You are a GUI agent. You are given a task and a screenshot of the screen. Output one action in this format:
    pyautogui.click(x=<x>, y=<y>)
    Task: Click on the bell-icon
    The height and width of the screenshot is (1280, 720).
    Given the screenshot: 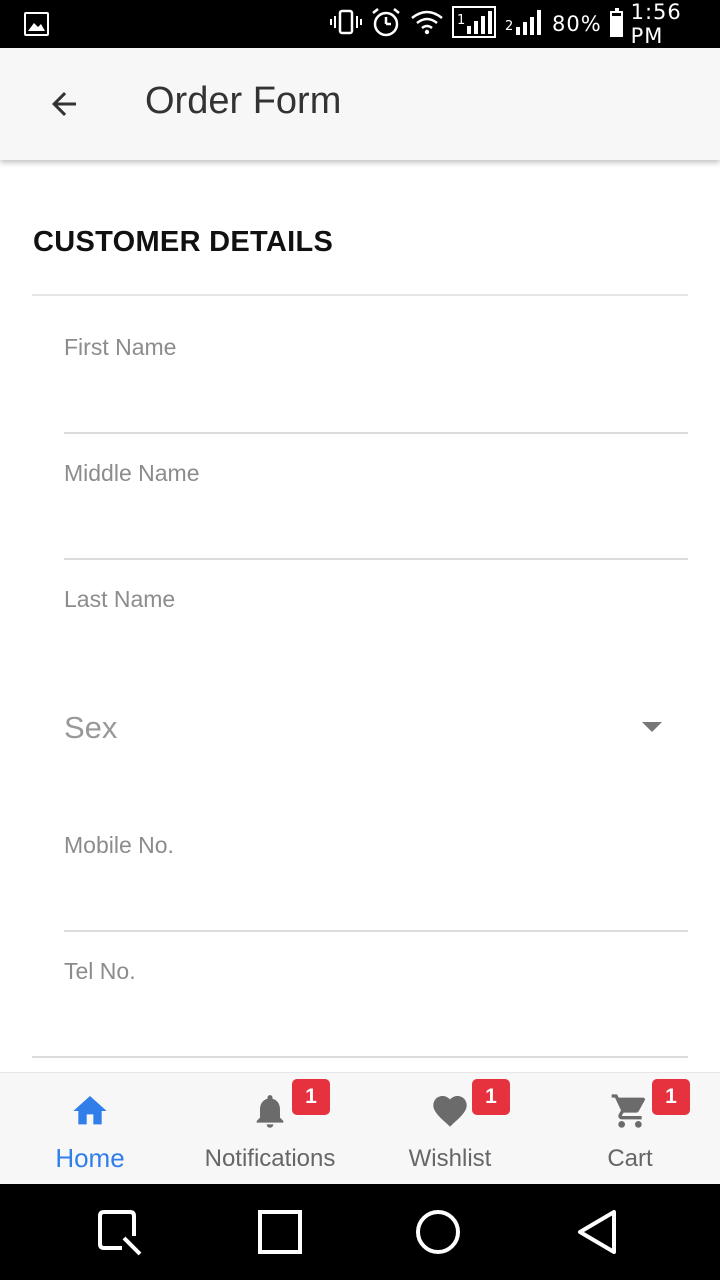 What is the action you would take?
    pyautogui.click(x=270, y=1111)
    